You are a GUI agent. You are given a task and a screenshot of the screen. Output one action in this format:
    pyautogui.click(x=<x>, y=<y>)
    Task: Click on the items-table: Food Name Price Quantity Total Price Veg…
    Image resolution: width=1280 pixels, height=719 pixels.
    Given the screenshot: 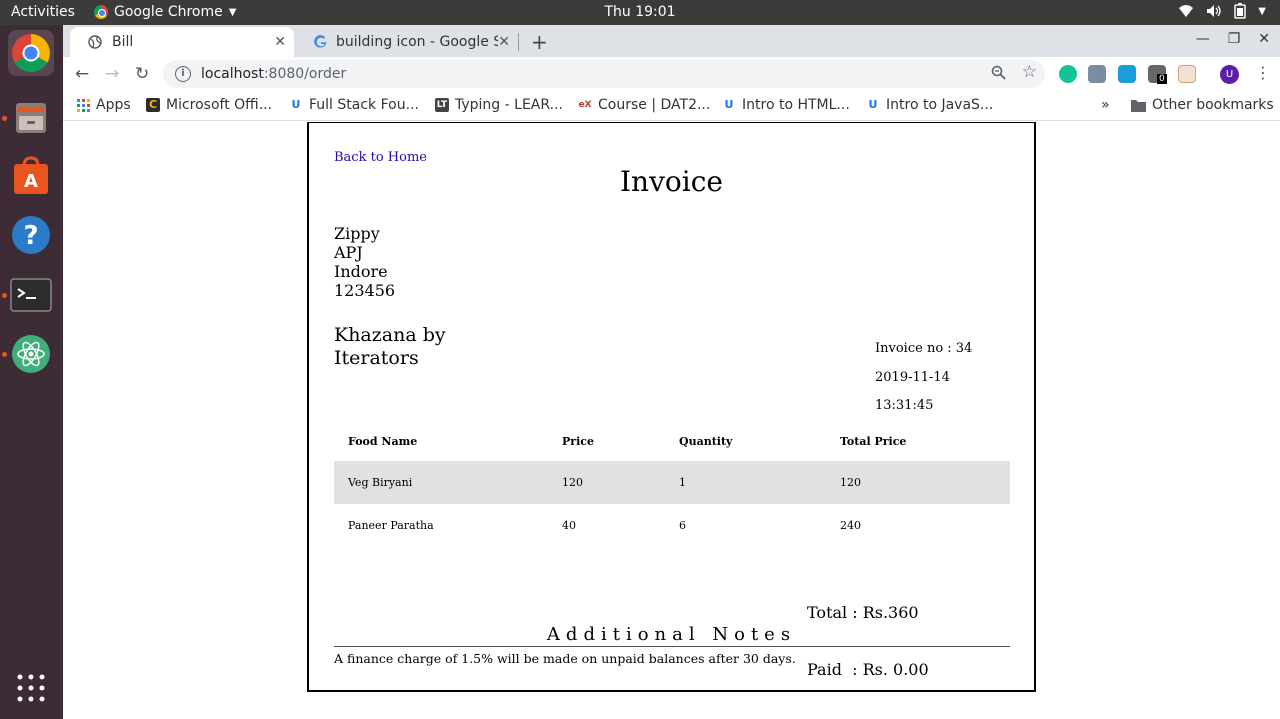 What is the action you would take?
    pyautogui.click(x=672, y=484)
    